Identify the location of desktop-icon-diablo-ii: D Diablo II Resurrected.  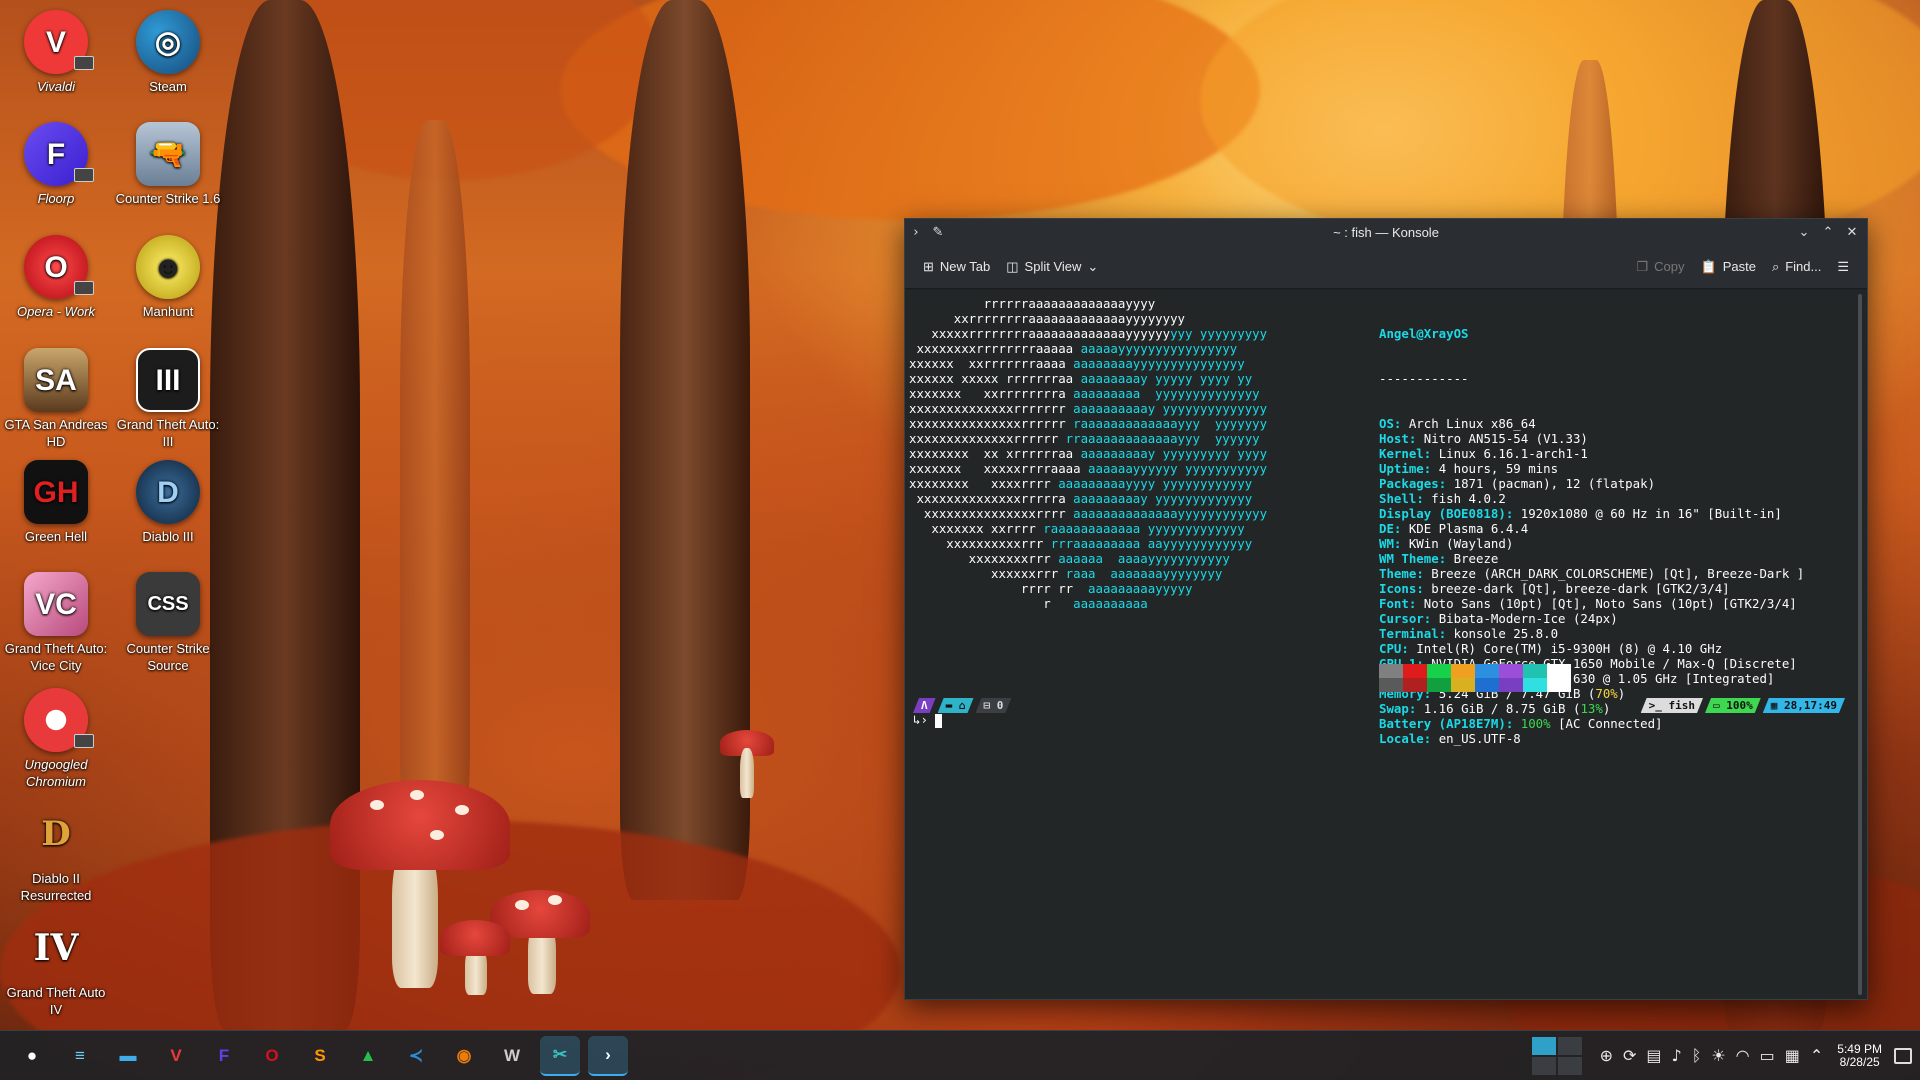
(56, 853).